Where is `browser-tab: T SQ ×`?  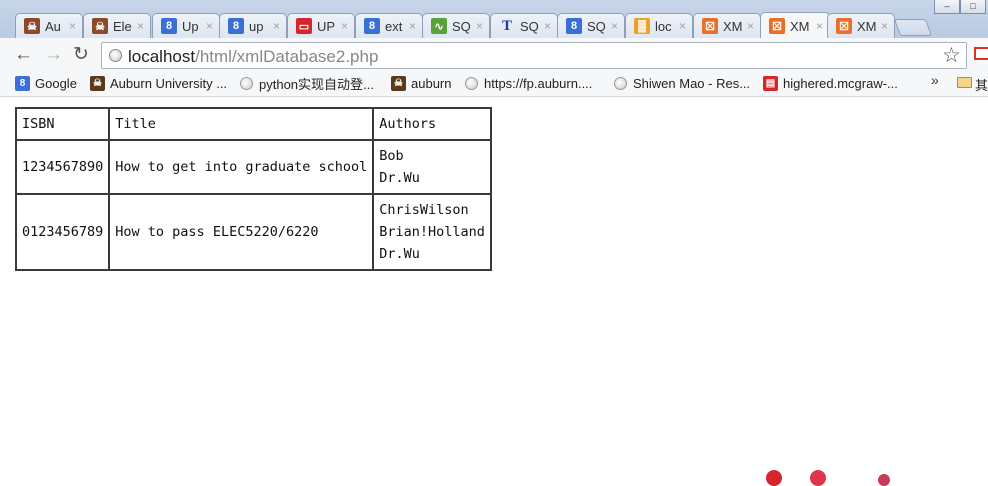
browser-tab: T SQ × is located at coordinates (524, 25).